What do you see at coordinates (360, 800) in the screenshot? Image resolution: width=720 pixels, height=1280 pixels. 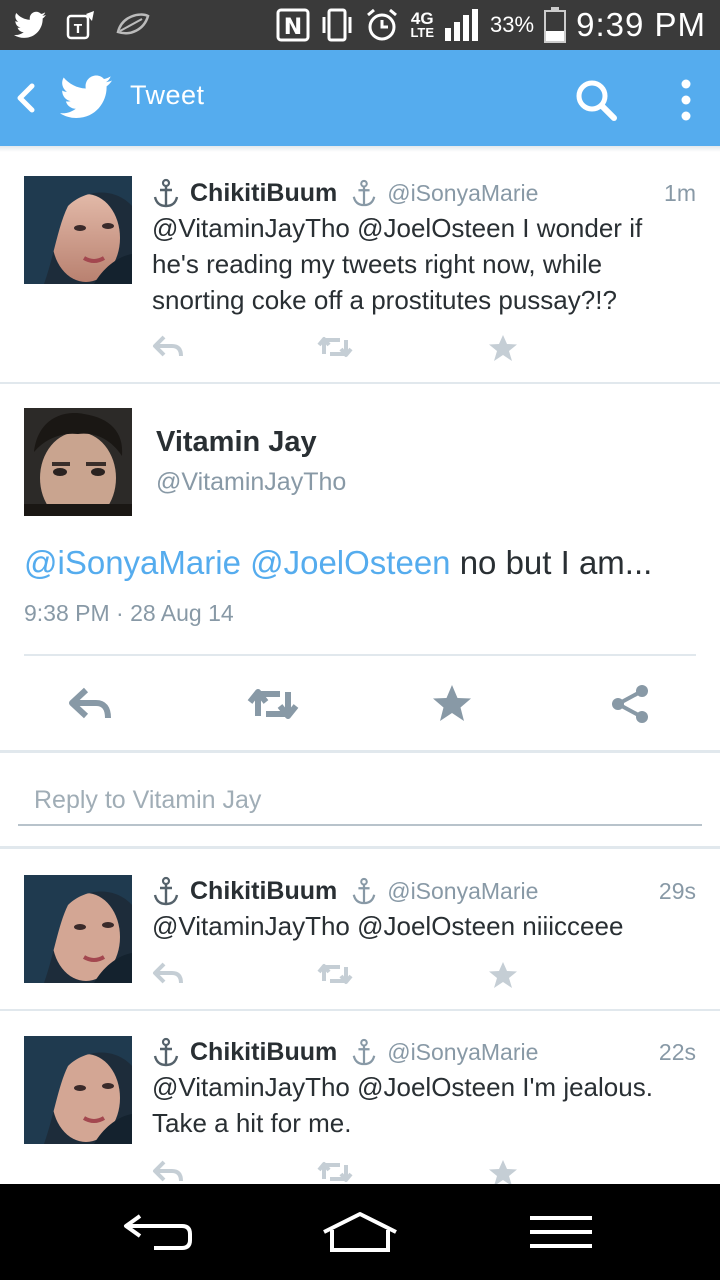 I see `reply-input` at bounding box center [360, 800].